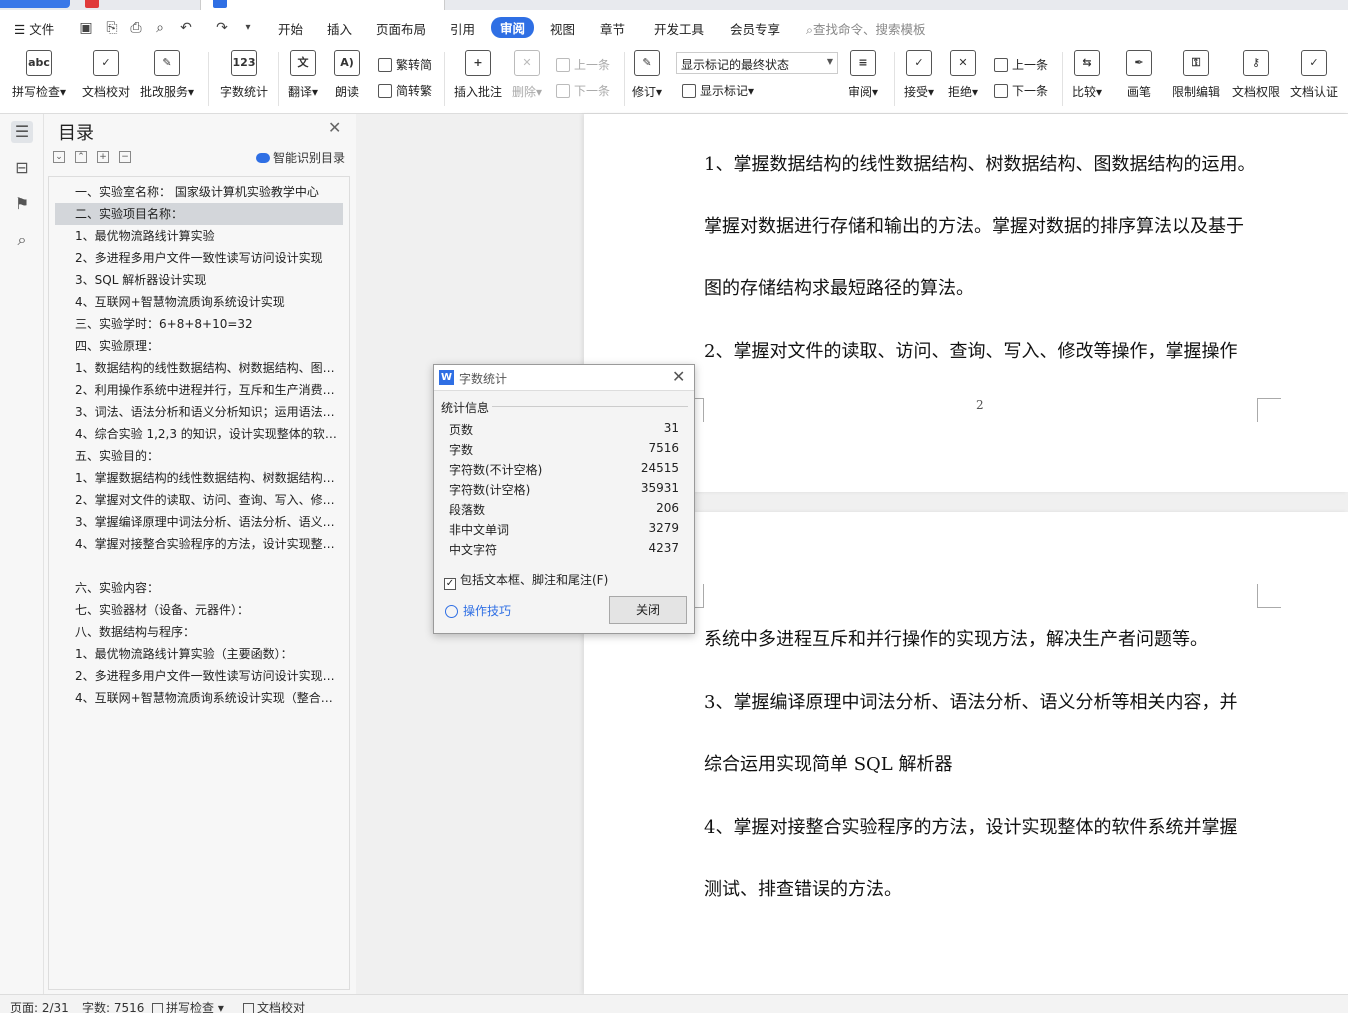 This screenshot has height=1013, width=1348. I want to click on toc-item: 1、最优物流路线计算实验（主要函数）：, so click(199, 654).